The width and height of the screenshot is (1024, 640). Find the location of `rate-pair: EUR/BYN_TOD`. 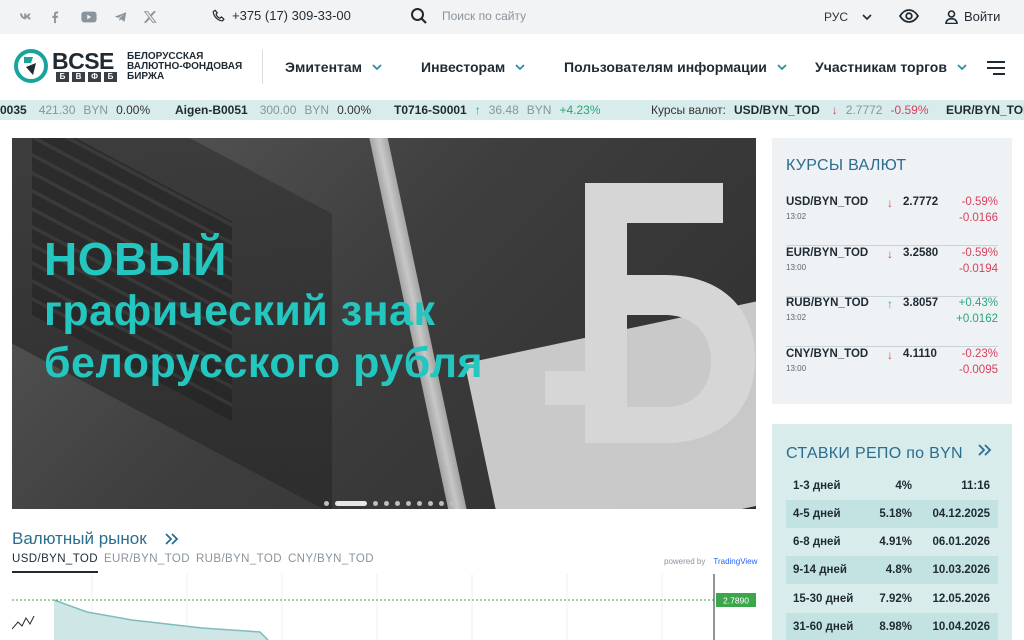

rate-pair: EUR/BYN_TOD is located at coordinates (827, 253).